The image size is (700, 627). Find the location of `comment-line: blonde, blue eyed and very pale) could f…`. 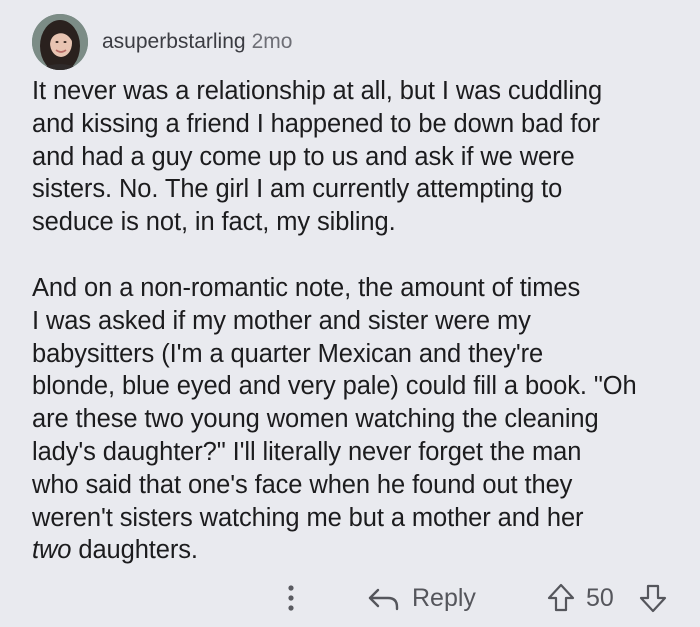

comment-line: blonde, blue eyed and very pale) could f… is located at coordinates (334, 386).